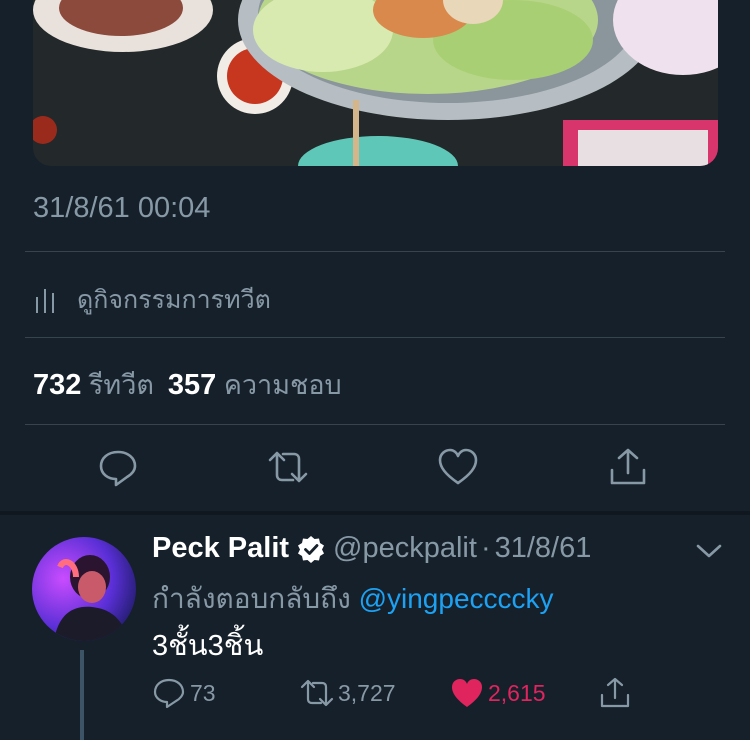 Image resolution: width=750 pixels, height=740 pixels. Describe the element at coordinates (174, 300) in the screenshot. I see `view-tweet-activity-label: ดูกิจกรรมการทวีต` at that location.